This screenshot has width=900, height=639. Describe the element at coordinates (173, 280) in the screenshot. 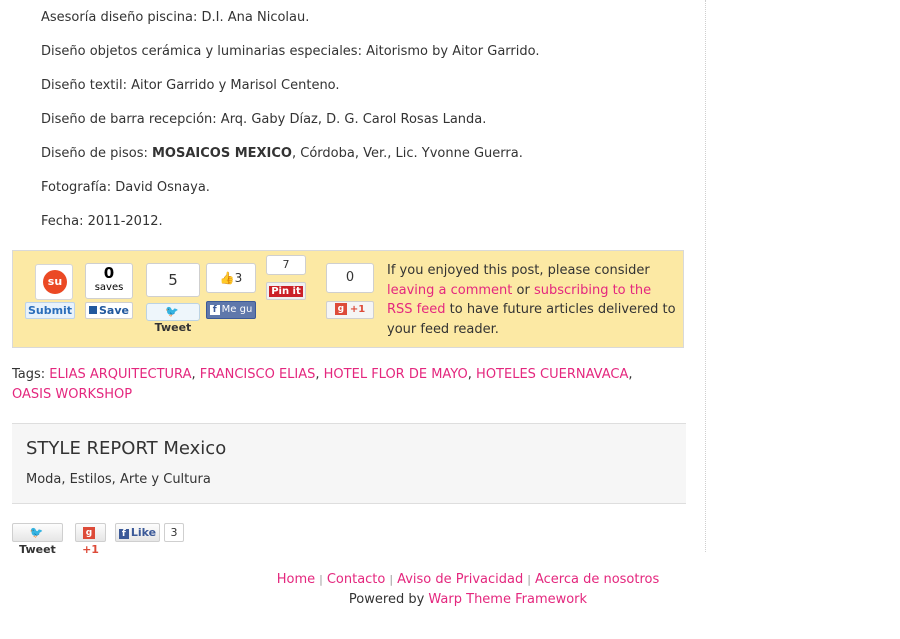

I see `tweet-counter: 5` at that location.